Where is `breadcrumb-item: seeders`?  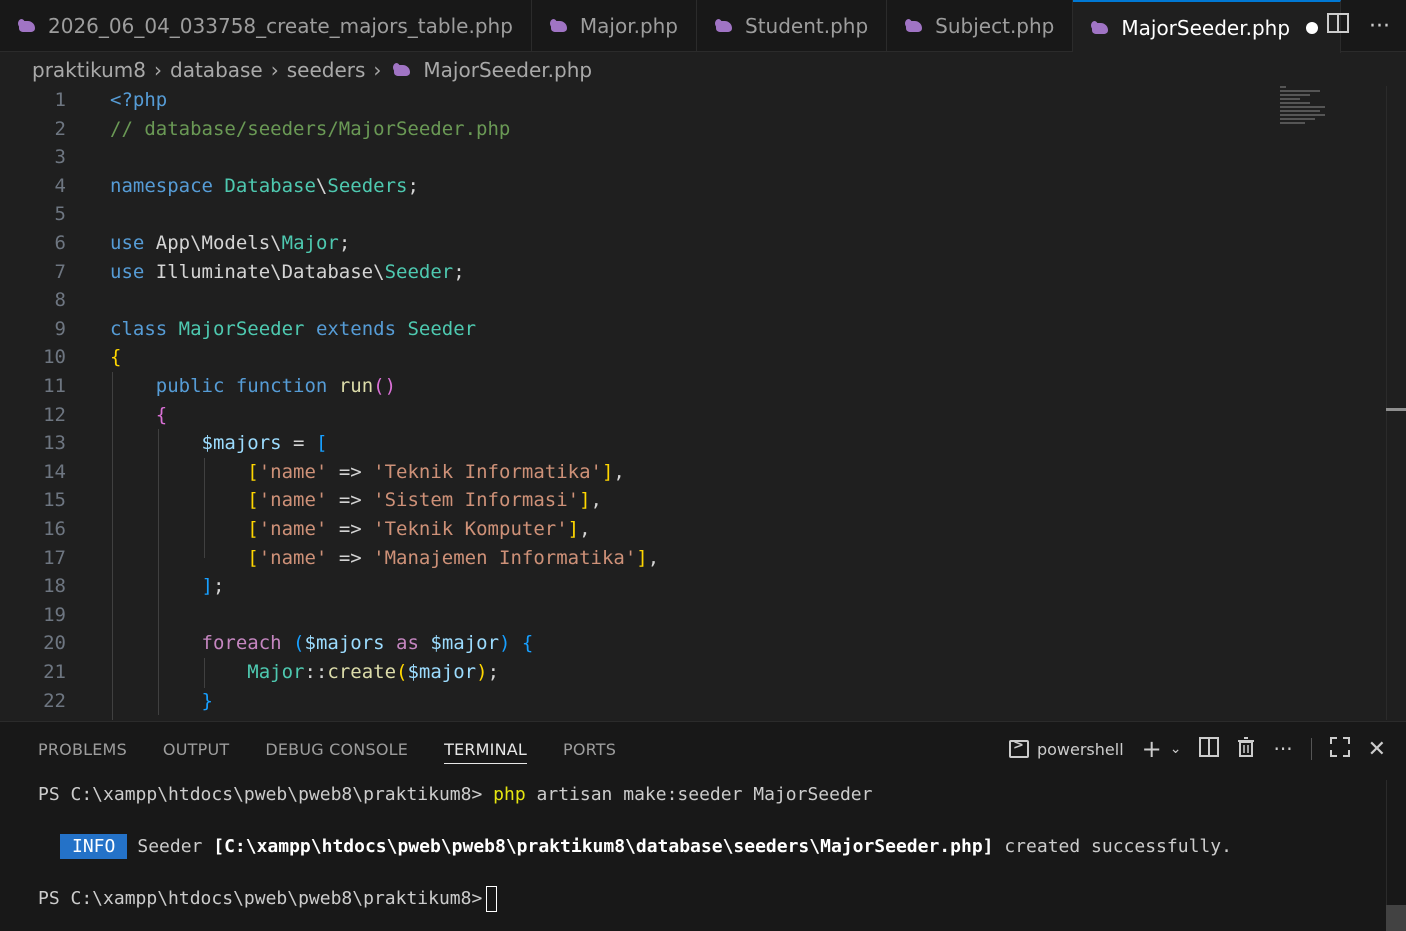
breadcrumb-item: seeders is located at coordinates (326, 70).